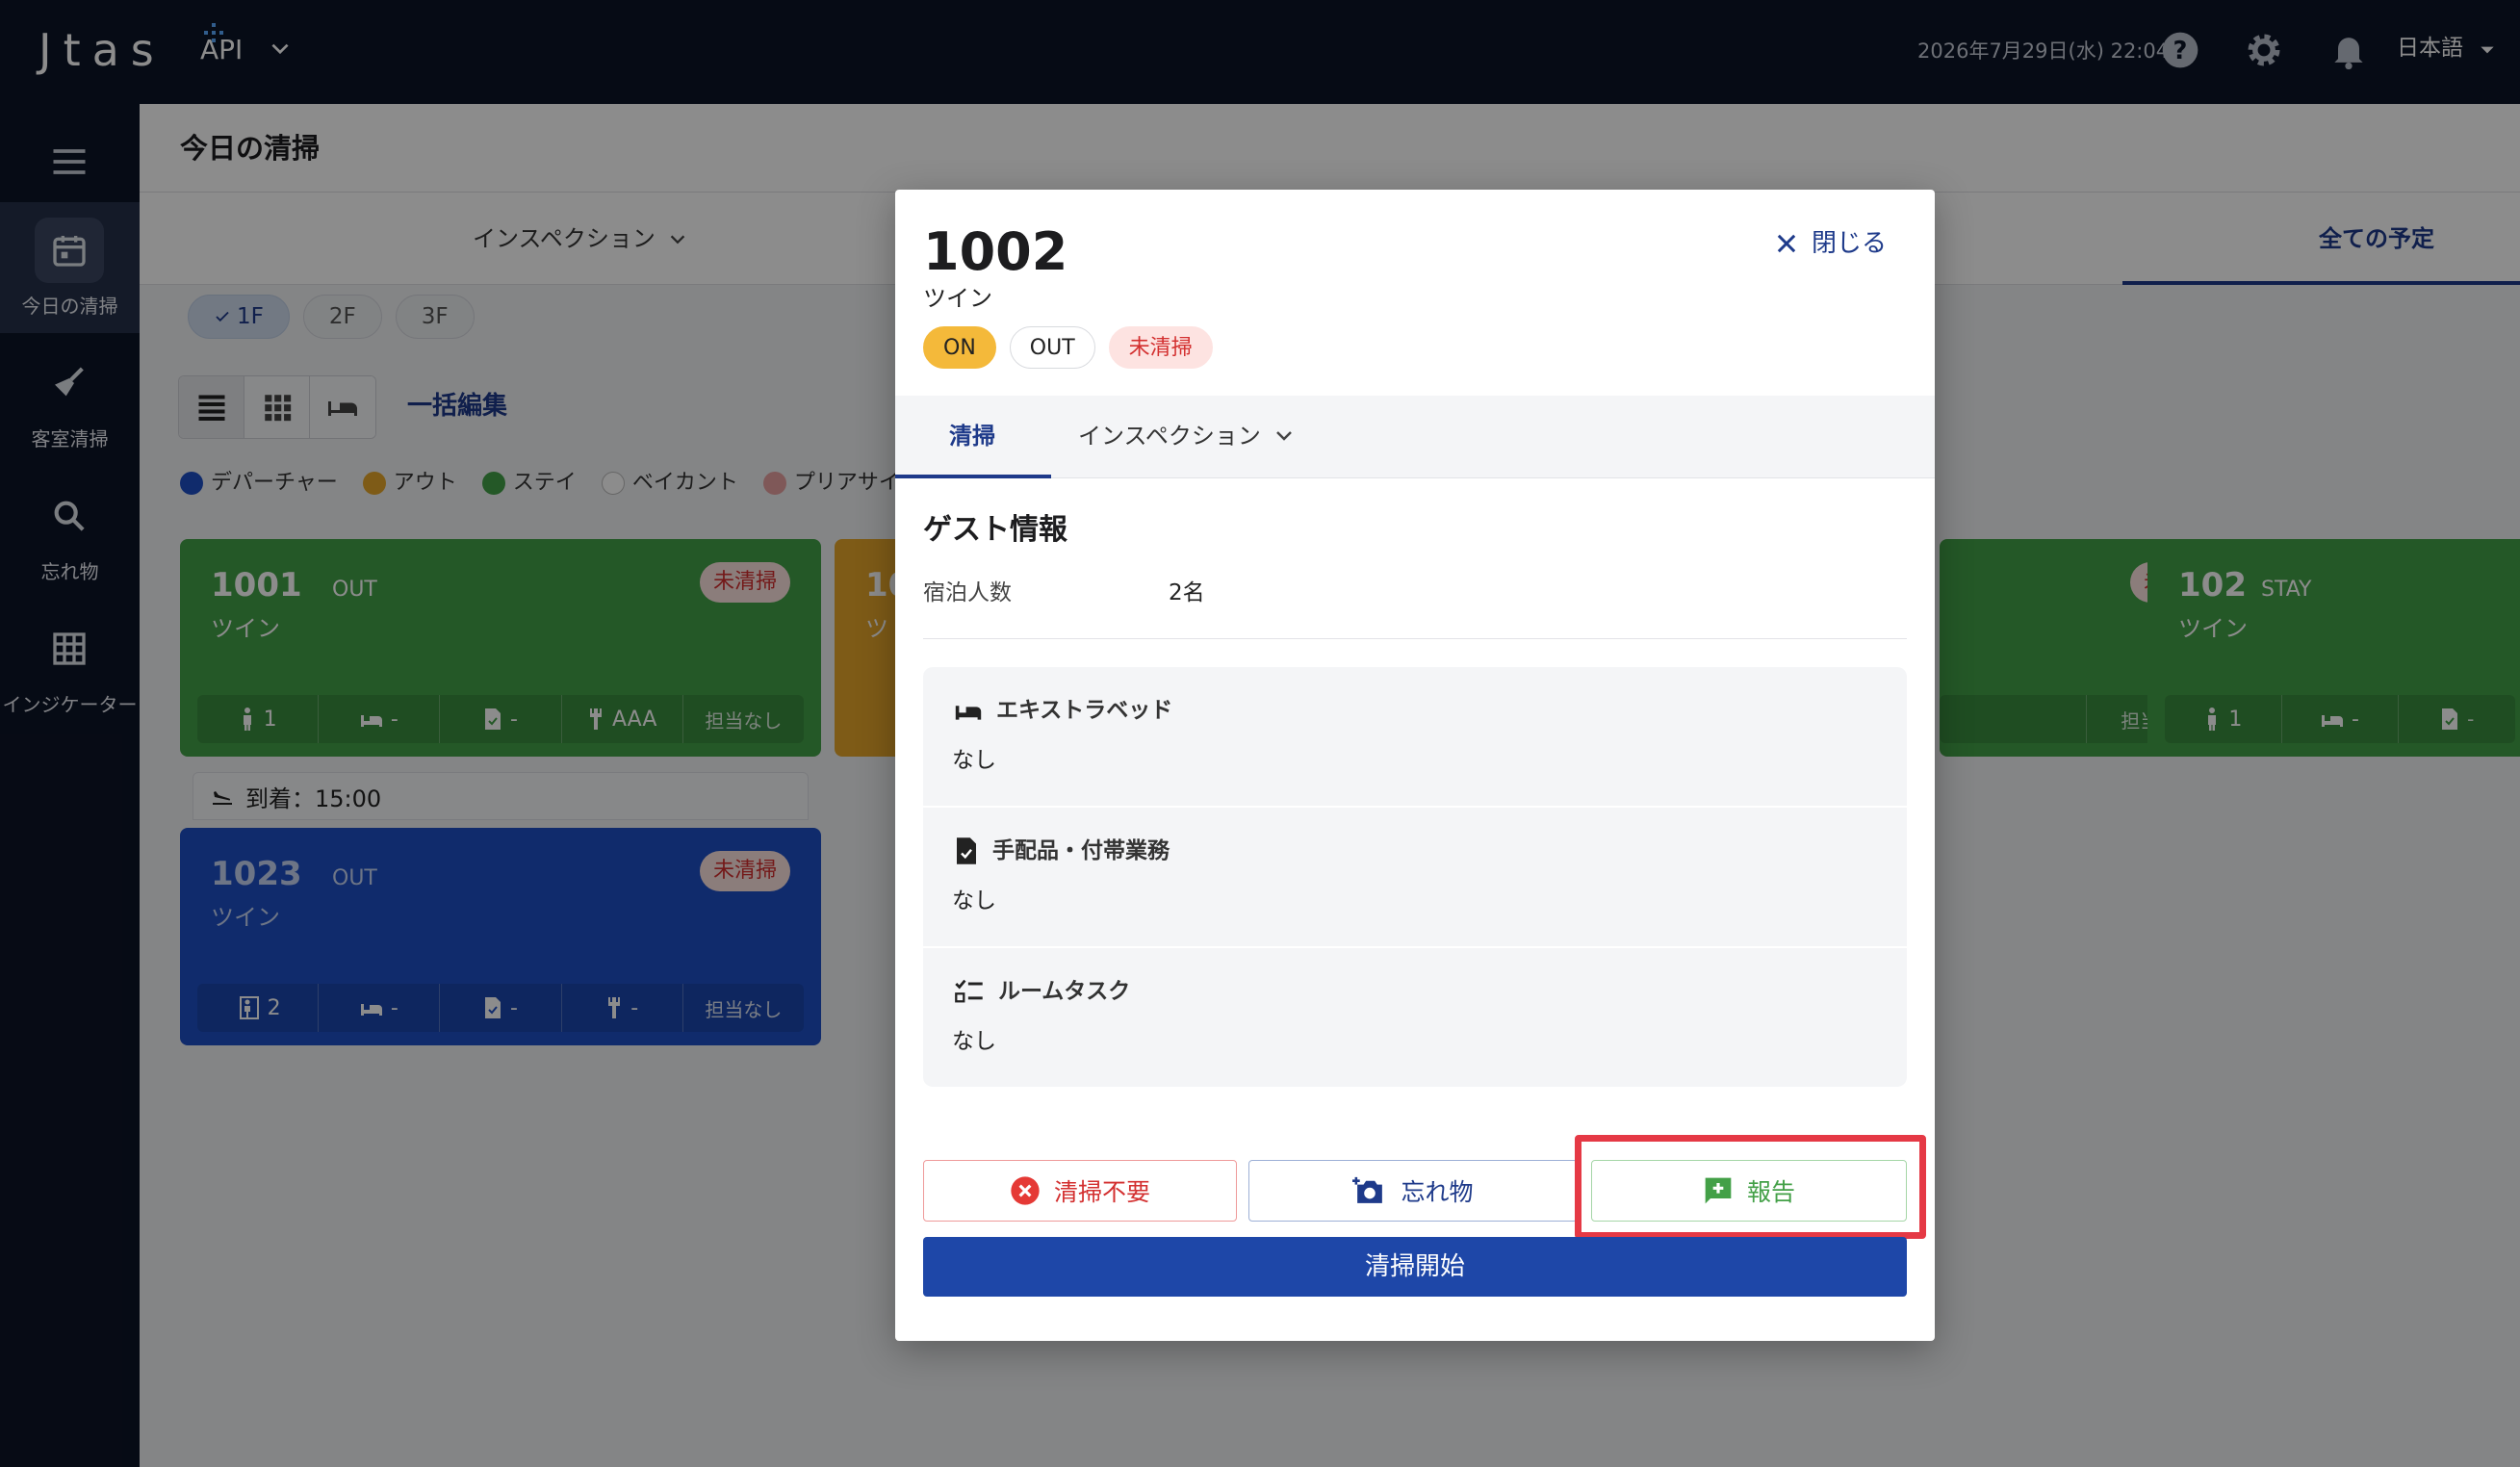  I want to click on modal-status-chips: ON OUT 未清掃, so click(1068, 347).